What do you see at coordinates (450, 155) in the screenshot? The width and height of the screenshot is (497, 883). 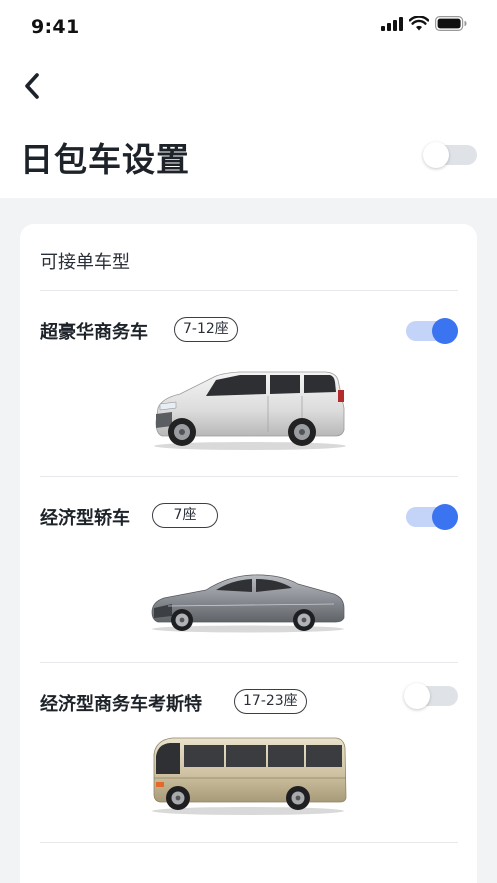 I see `charter-service-toggle` at bounding box center [450, 155].